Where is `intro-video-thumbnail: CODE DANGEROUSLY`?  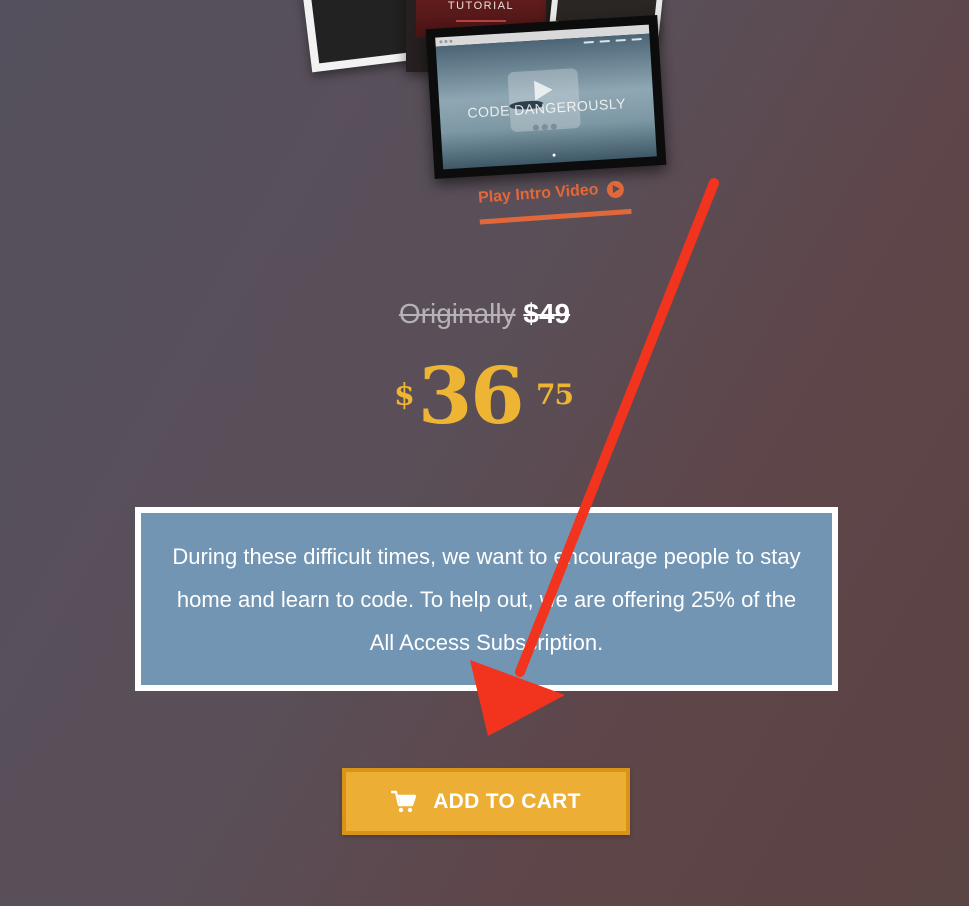
intro-video-thumbnail: CODE DANGEROUSLY is located at coordinates (546, 97).